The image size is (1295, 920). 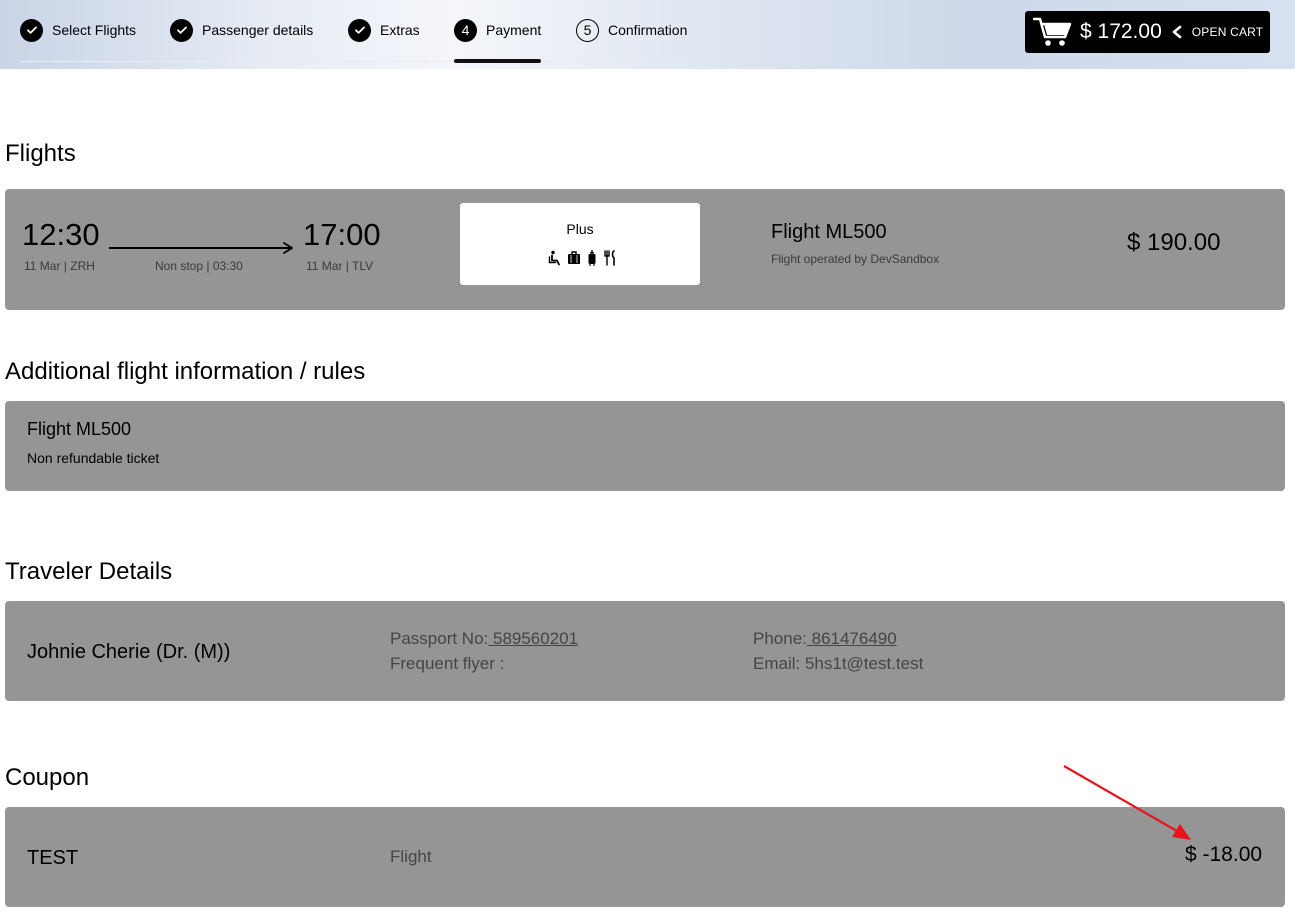 What do you see at coordinates (1052, 31) in the screenshot?
I see `cart-icon` at bounding box center [1052, 31].